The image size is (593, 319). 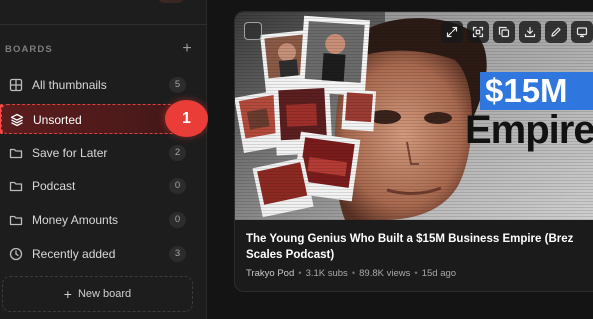 What do you see at coordinates (17, 120) in the screenshot?
I see `layers-icon` at bounding box center [17, 120].